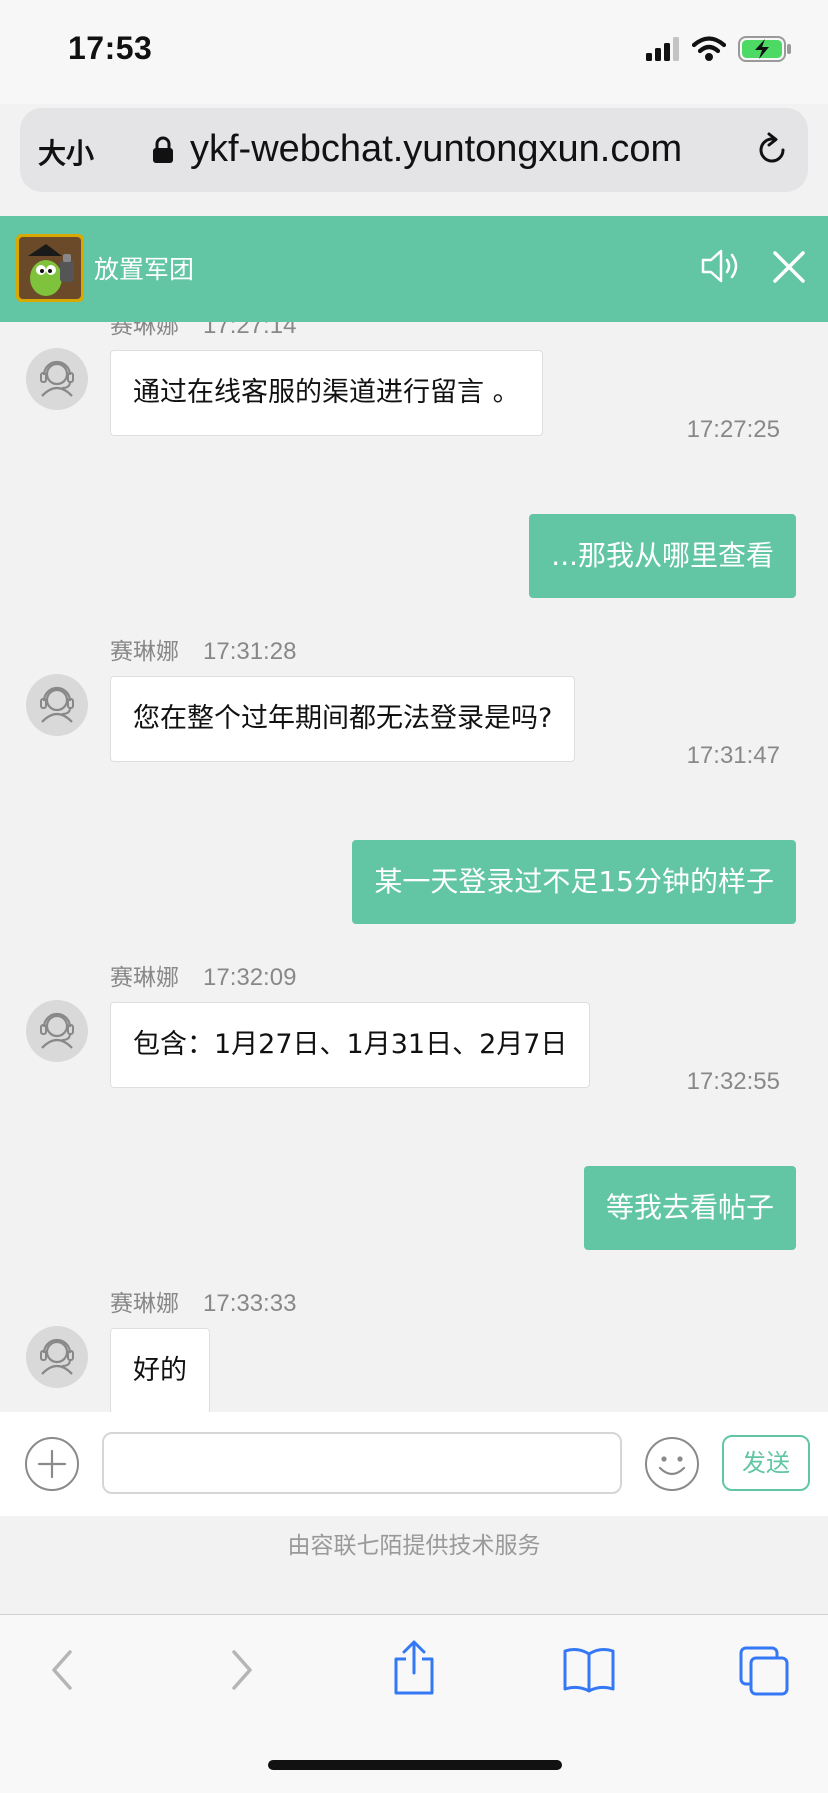 This screenshot has height=1793, width=828. What do you see at coordinates (110, 48) in the screenshot?
I see `status-time: 17:53` at bounding box center [110, 48].